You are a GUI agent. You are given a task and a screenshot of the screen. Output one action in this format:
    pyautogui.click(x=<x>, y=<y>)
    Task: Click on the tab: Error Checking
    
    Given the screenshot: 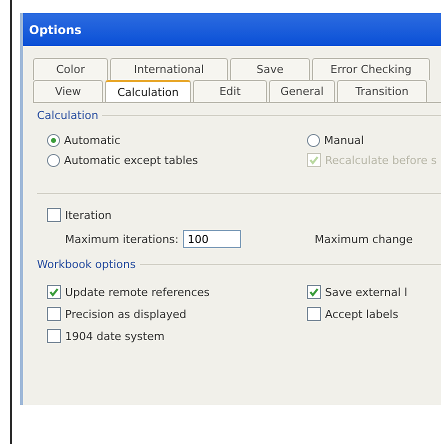 What is the action you would take?
    pyautogui.click(x=371, y=69)
    